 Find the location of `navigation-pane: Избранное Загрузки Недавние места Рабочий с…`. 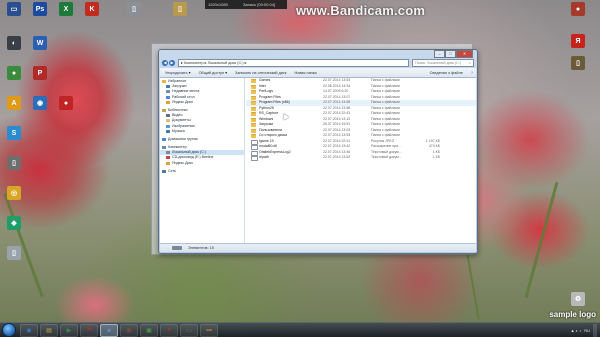

navigation-pane: Избранное Загрузки Недавние места Рабочий с… is located at coordinates (202, 160).